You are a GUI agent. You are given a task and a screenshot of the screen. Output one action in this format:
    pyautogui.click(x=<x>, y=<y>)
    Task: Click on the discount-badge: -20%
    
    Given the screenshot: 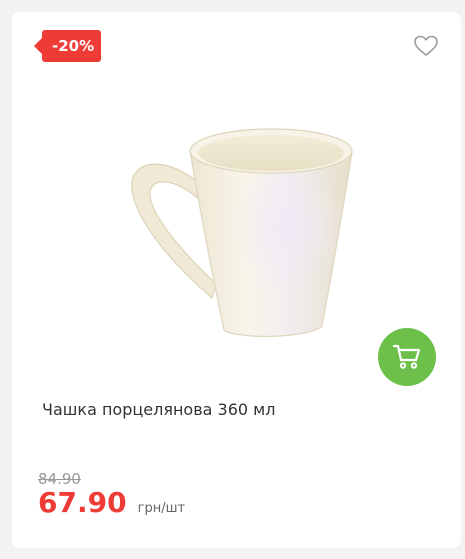 What is the action you would take?
    pyautogui.click(x=67, y=46)
    